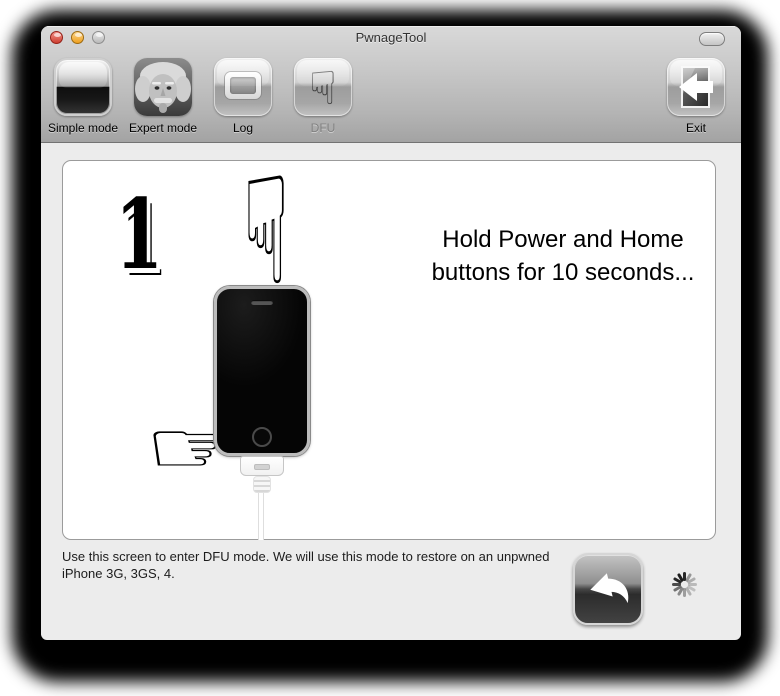  Describe the element at coordinates (696, 87) in the screenshot. I see `exit-door-arrow-icon` at that location.